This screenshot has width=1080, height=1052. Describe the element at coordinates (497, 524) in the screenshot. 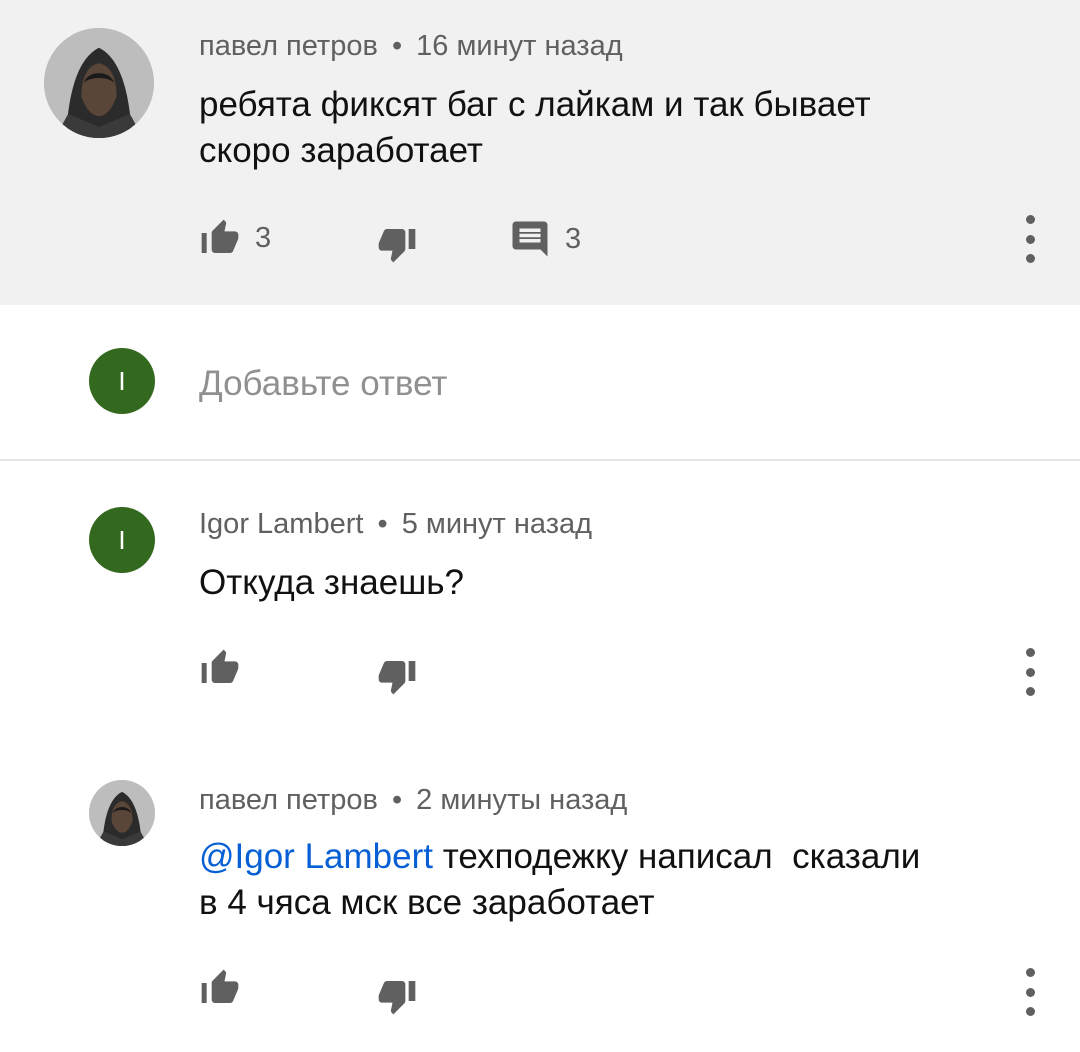

I see `comment-time: 5 минут назад` at that location.